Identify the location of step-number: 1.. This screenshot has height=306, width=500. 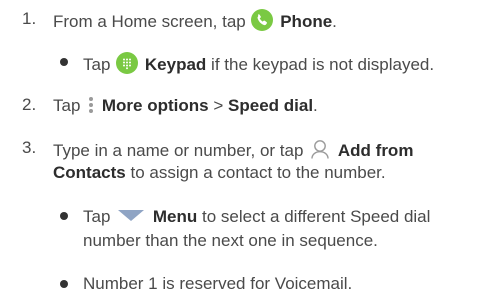
(29, 18).